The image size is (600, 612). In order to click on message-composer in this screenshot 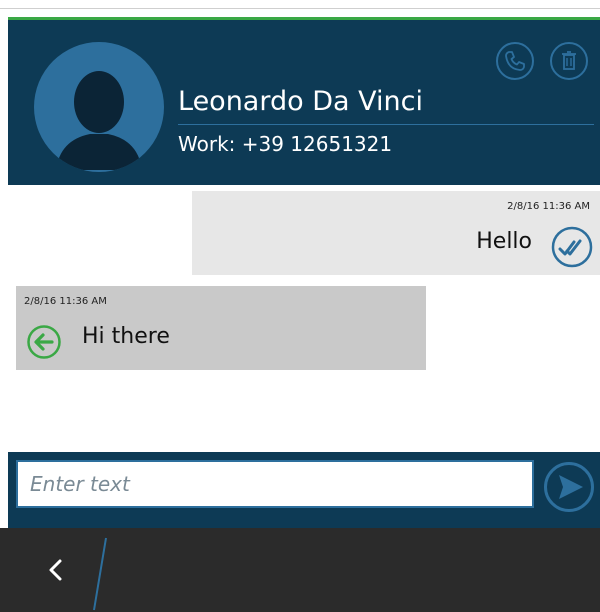, I will do `click(304, 490)`.